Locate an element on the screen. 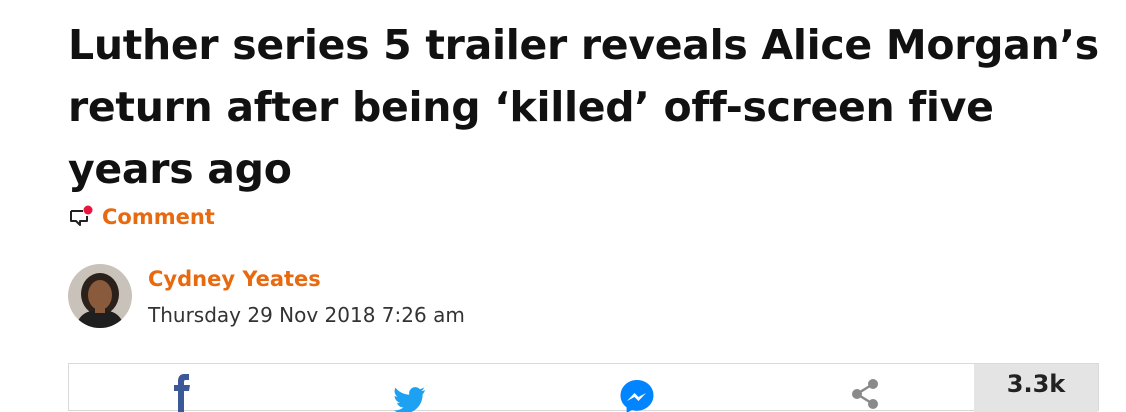 The image size is (1126, 412). twitter-share-button is located at coordinates (409, 392).